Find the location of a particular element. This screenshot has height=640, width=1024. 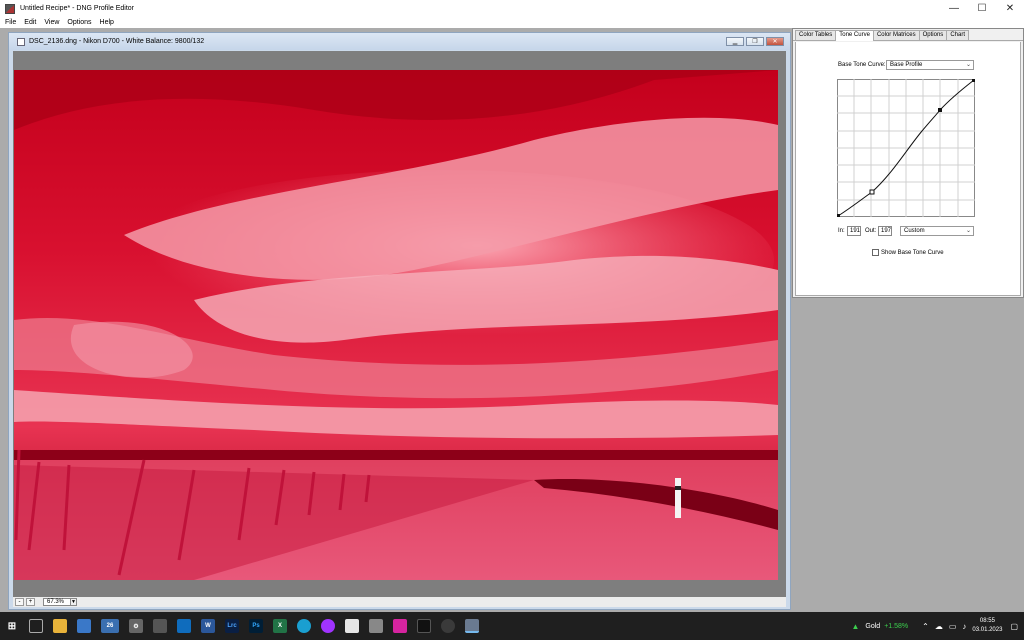

tab-chart: Chart is located at coordinates (957, 35).